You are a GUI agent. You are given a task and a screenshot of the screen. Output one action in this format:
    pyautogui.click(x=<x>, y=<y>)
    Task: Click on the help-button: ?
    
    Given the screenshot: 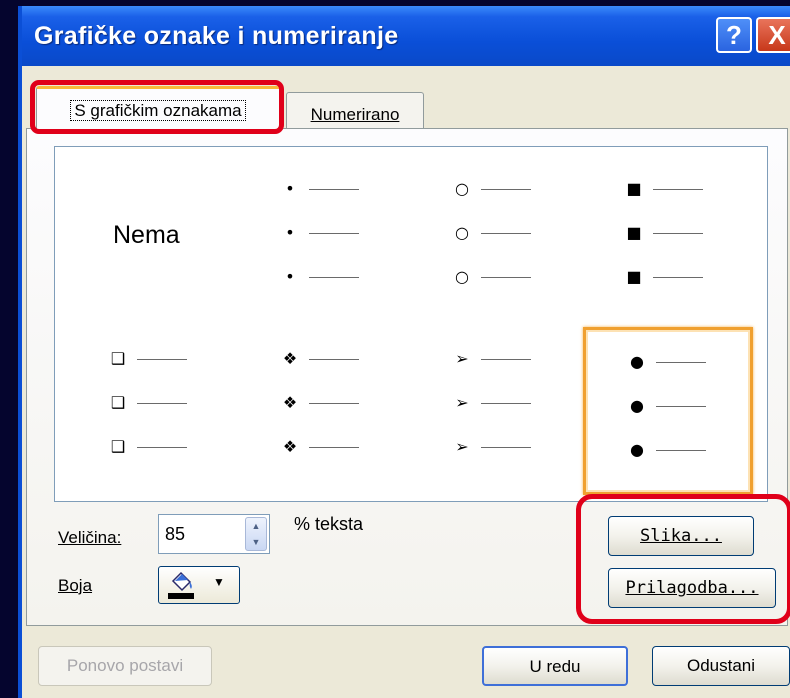 What is the action you would take?
    pyautogui.click(x=734, y=35)
    